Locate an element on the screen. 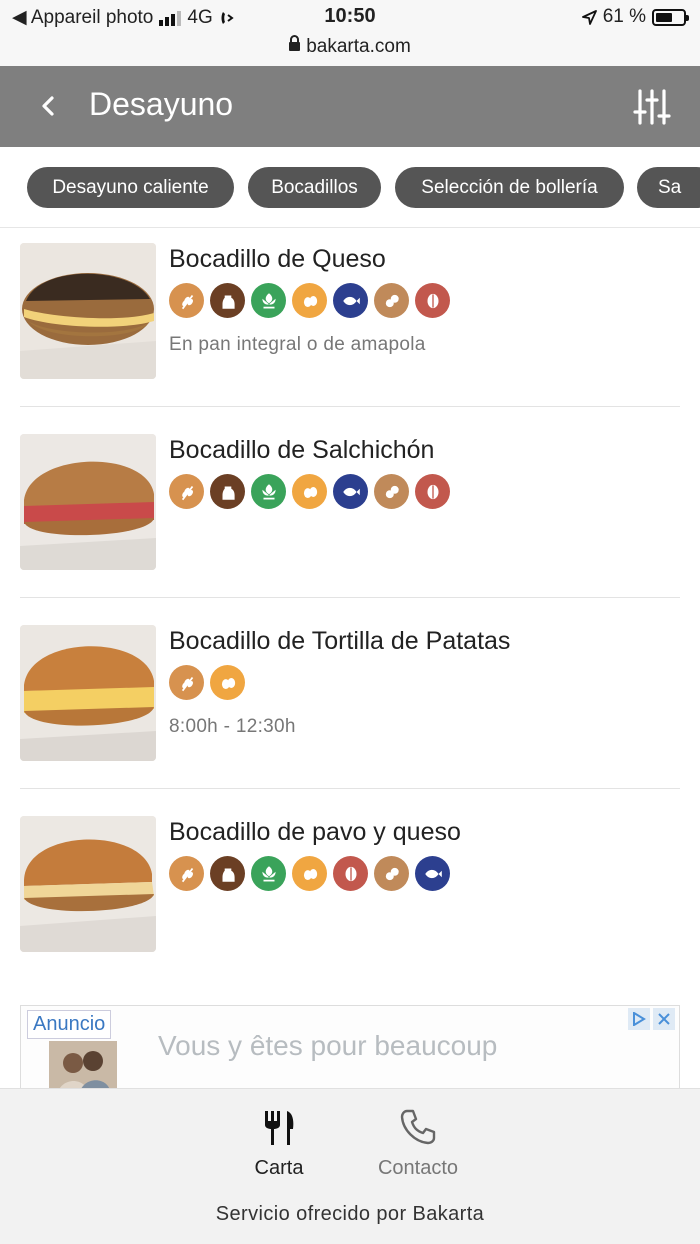 Image resolution: width=700 pixels, height=1244 pixels. chip-partial: Sa is located at coordinates (668, 187).